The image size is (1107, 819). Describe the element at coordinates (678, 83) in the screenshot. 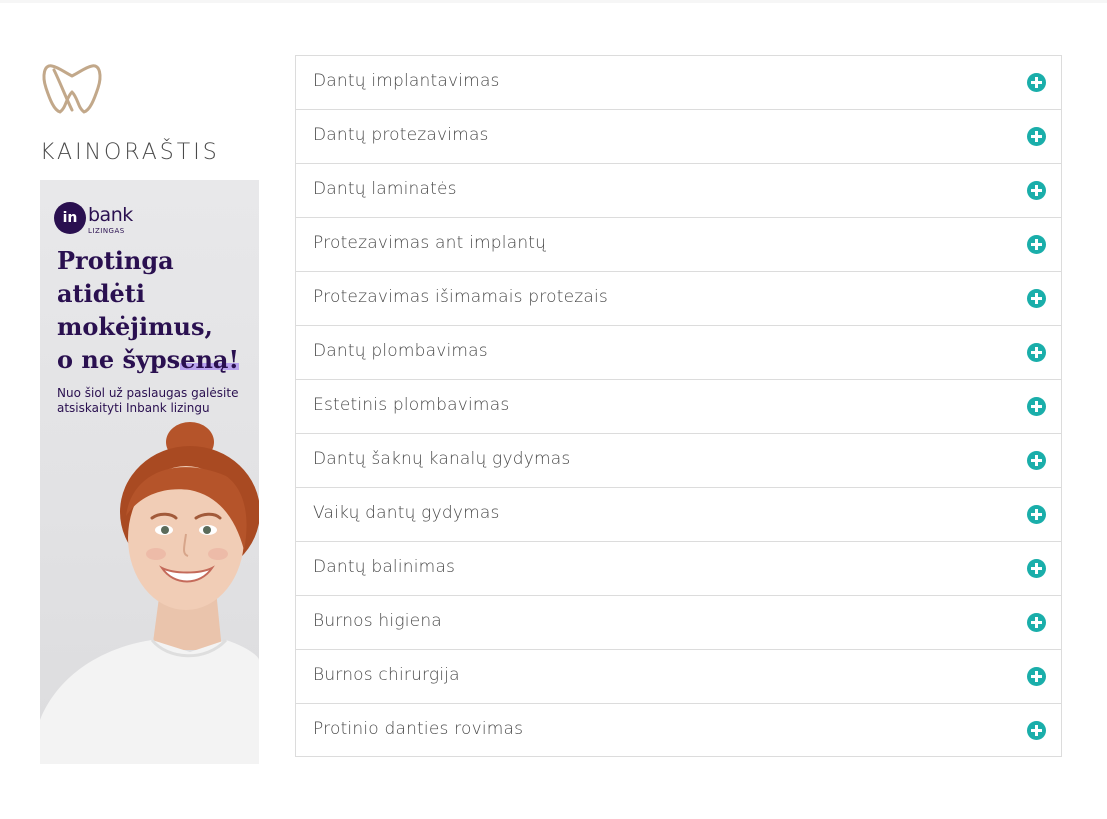

I see `accordion-item: Dantų implantavimas` at that location.